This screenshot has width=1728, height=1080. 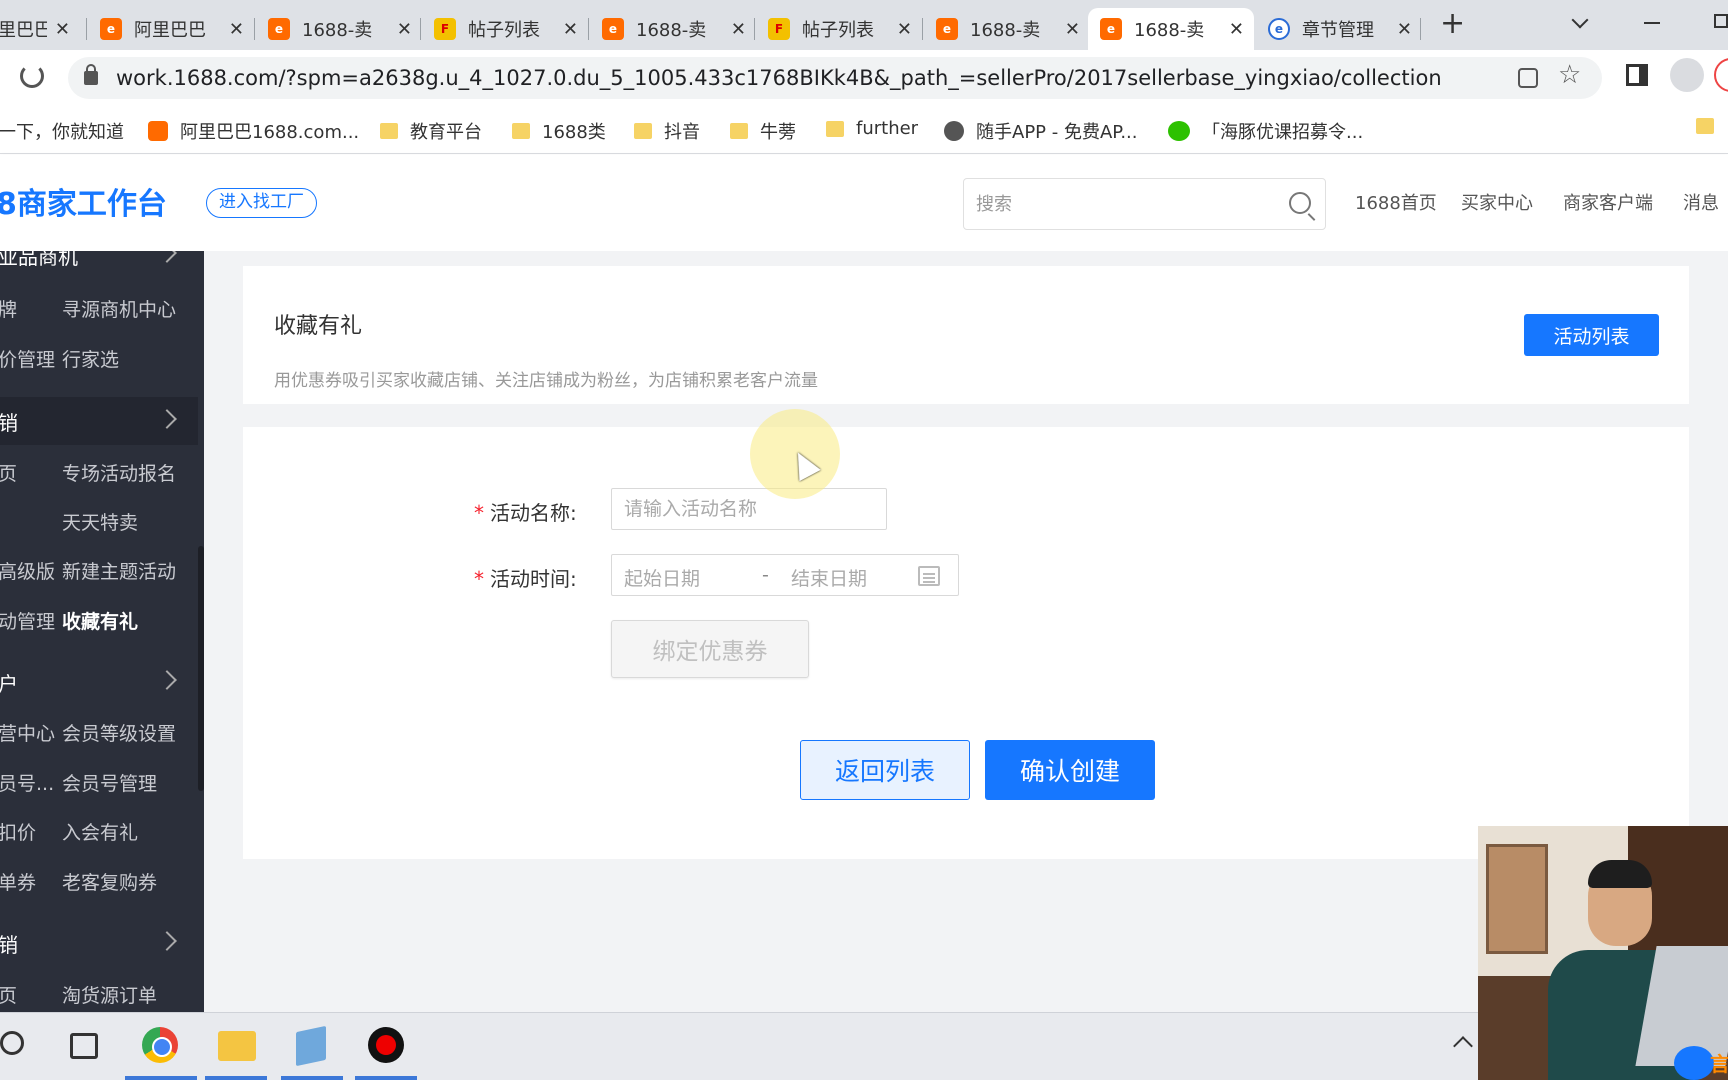 What do you see at coordinates (171, 29) in the screenshot?
I see `browser-tab: e 阿里巴巴 ✕` at bounding box center [171, 29].